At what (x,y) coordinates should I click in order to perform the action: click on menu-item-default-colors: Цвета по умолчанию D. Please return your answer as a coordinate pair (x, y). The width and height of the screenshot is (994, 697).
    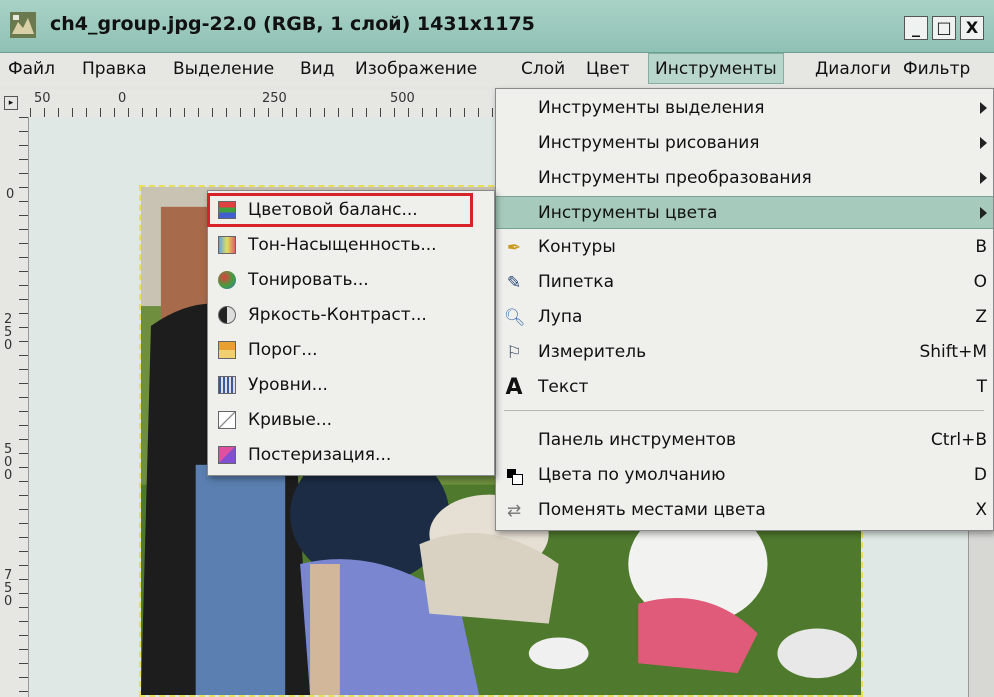
    Looking at the image, I should click on (744, 475).